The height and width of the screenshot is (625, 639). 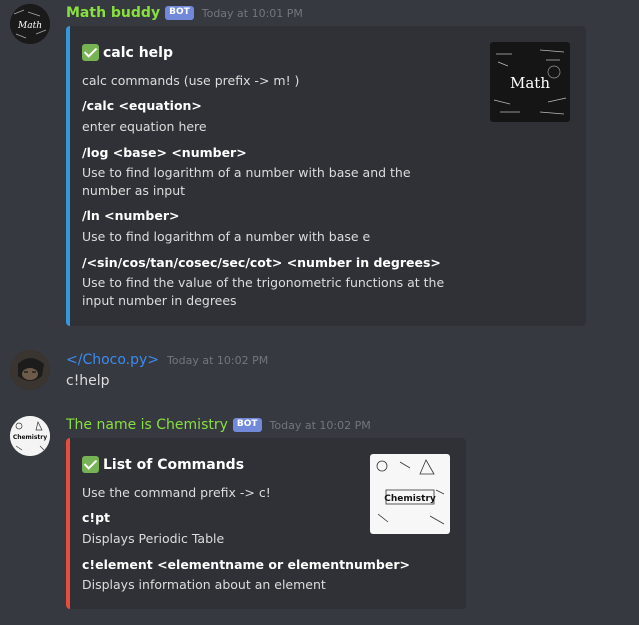 I want to click on field-name-calc: /calc <equation>, so click(x=142, y=105).